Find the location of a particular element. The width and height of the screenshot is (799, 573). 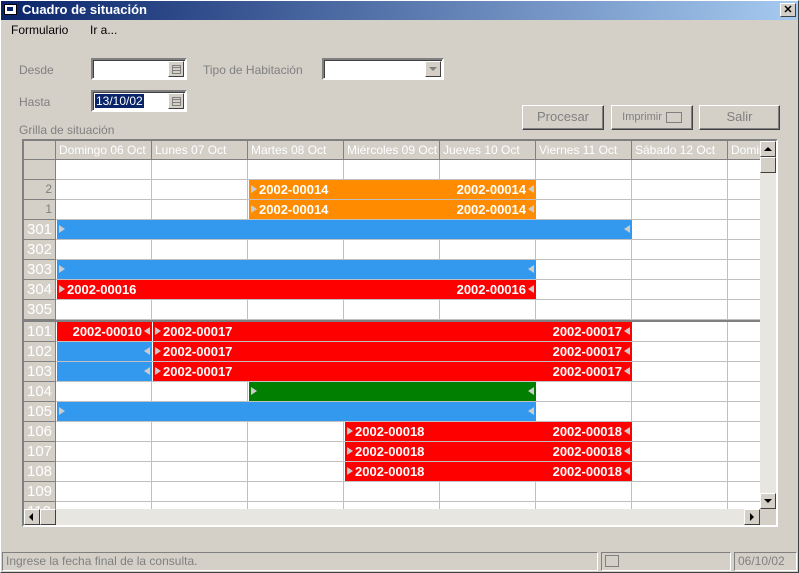

scroll-right-button is located at coordinates (752, 517).